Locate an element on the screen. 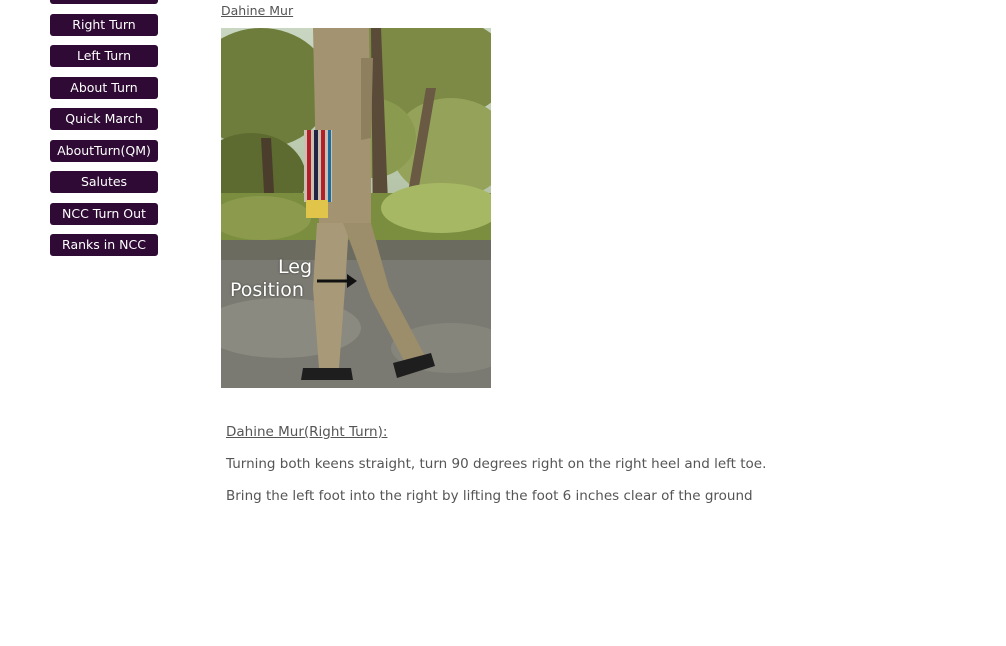  nav-item-ncc-turn-out: NCC Turn Out is located at coordinates (104, 213).